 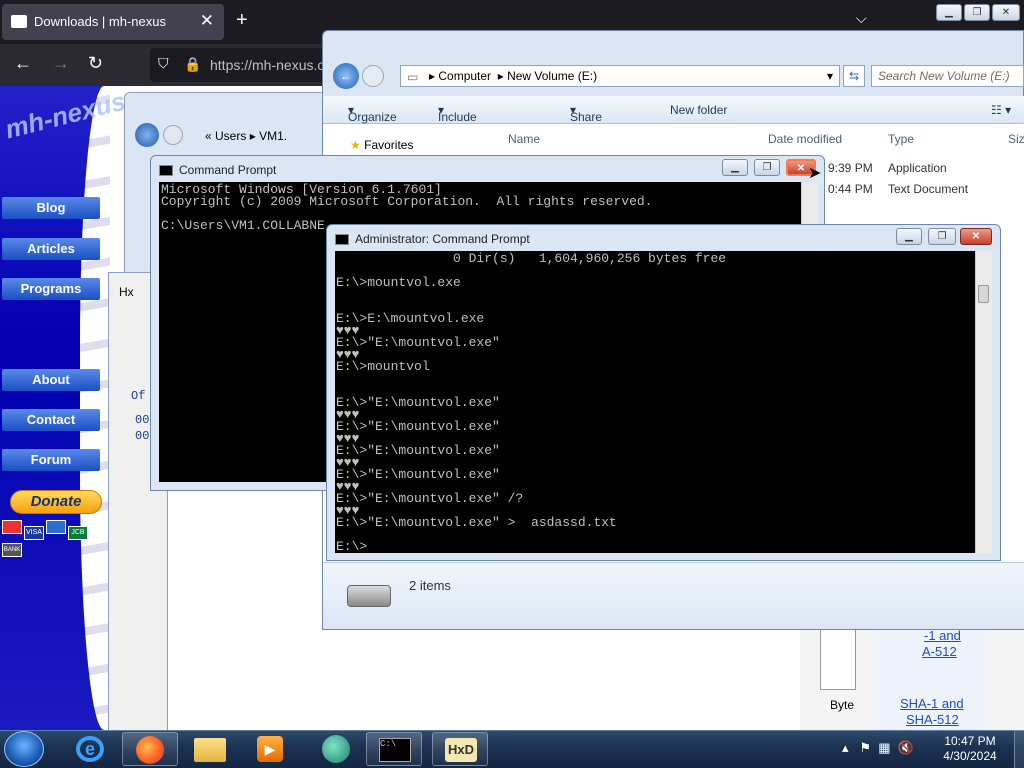 I want to click on start-button, so click(x=24, y=749).